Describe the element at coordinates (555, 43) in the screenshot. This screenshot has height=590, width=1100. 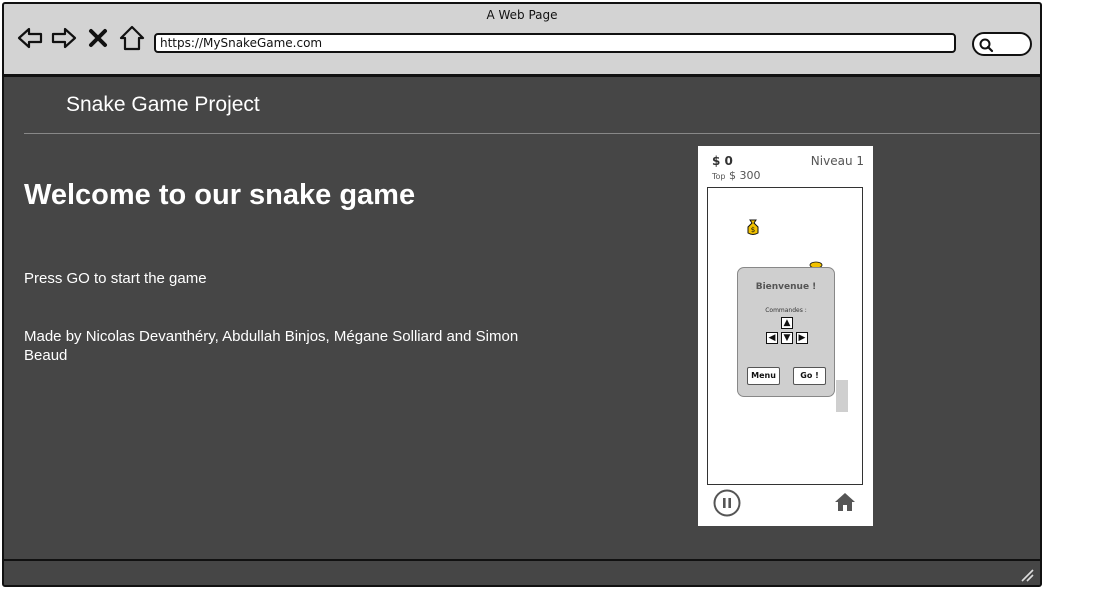
I see `address-bar: https://MySnakeGame.com` at that location.